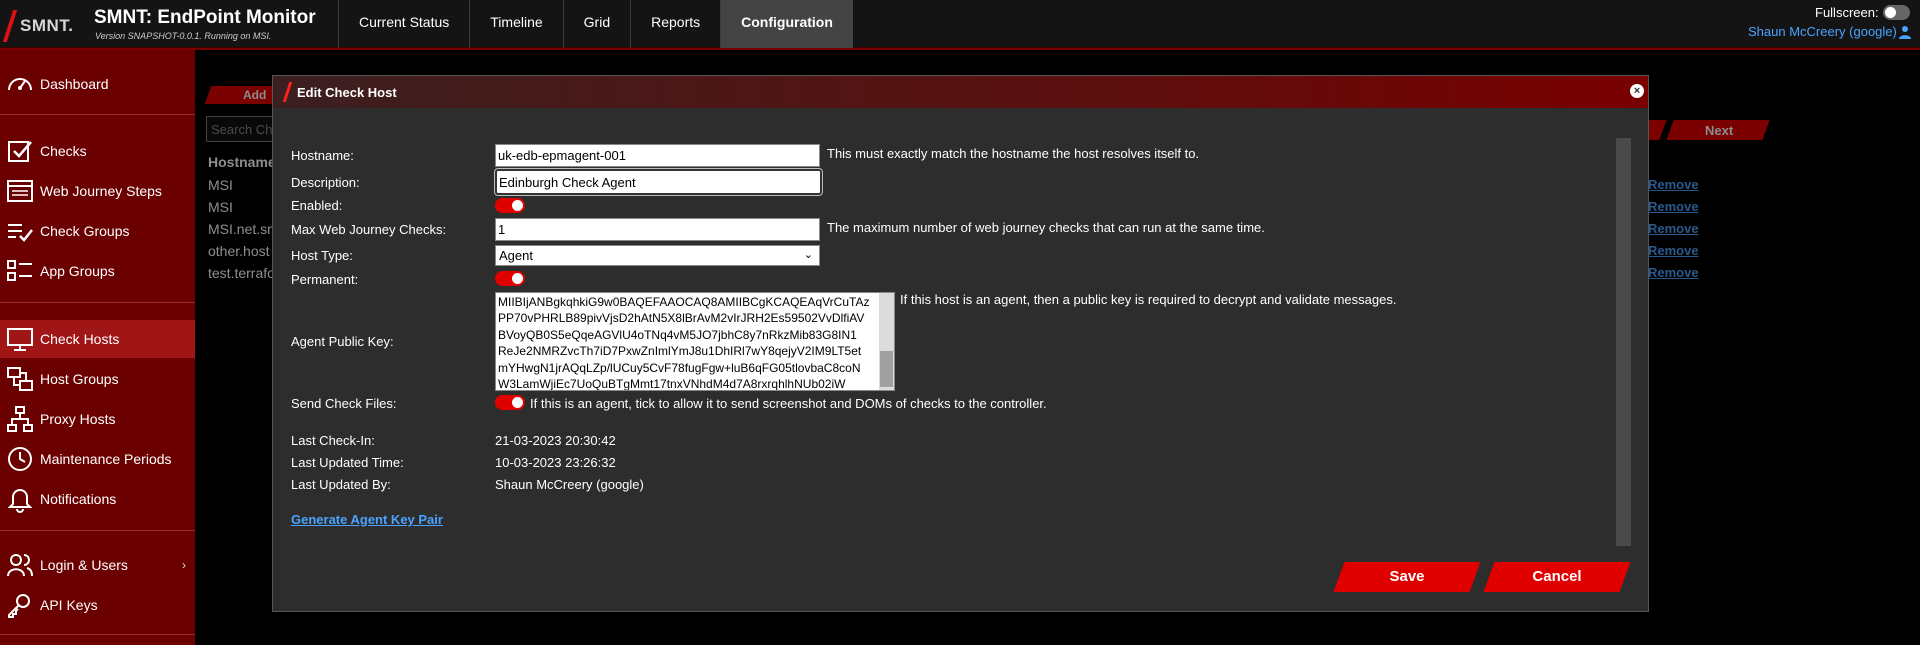 The height and width of the screenshot is (645, 1920). Describe the element at coordinates (515, 24) in the screenshot. I see `nav-timeline: Timeline` at that location.